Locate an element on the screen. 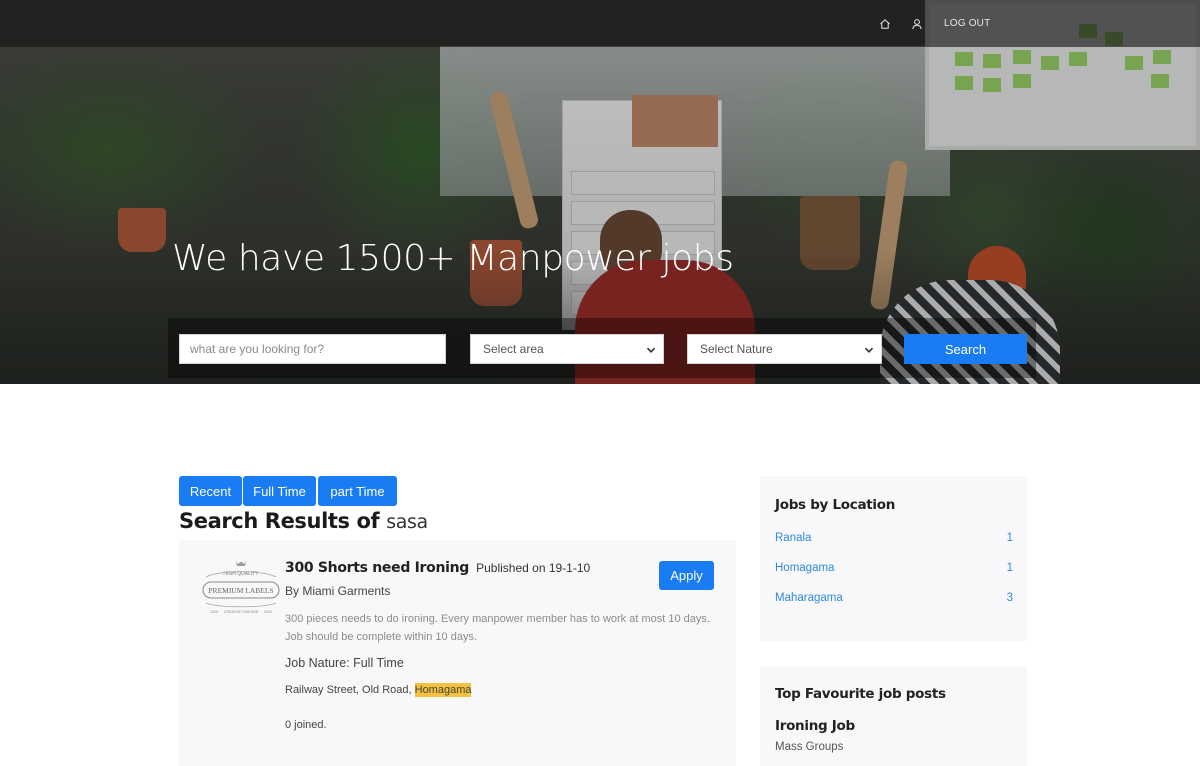 The image size is (1200, 766). hero-headline: We have 1500+ Manpower jobs is located at coordinates (453, 258).